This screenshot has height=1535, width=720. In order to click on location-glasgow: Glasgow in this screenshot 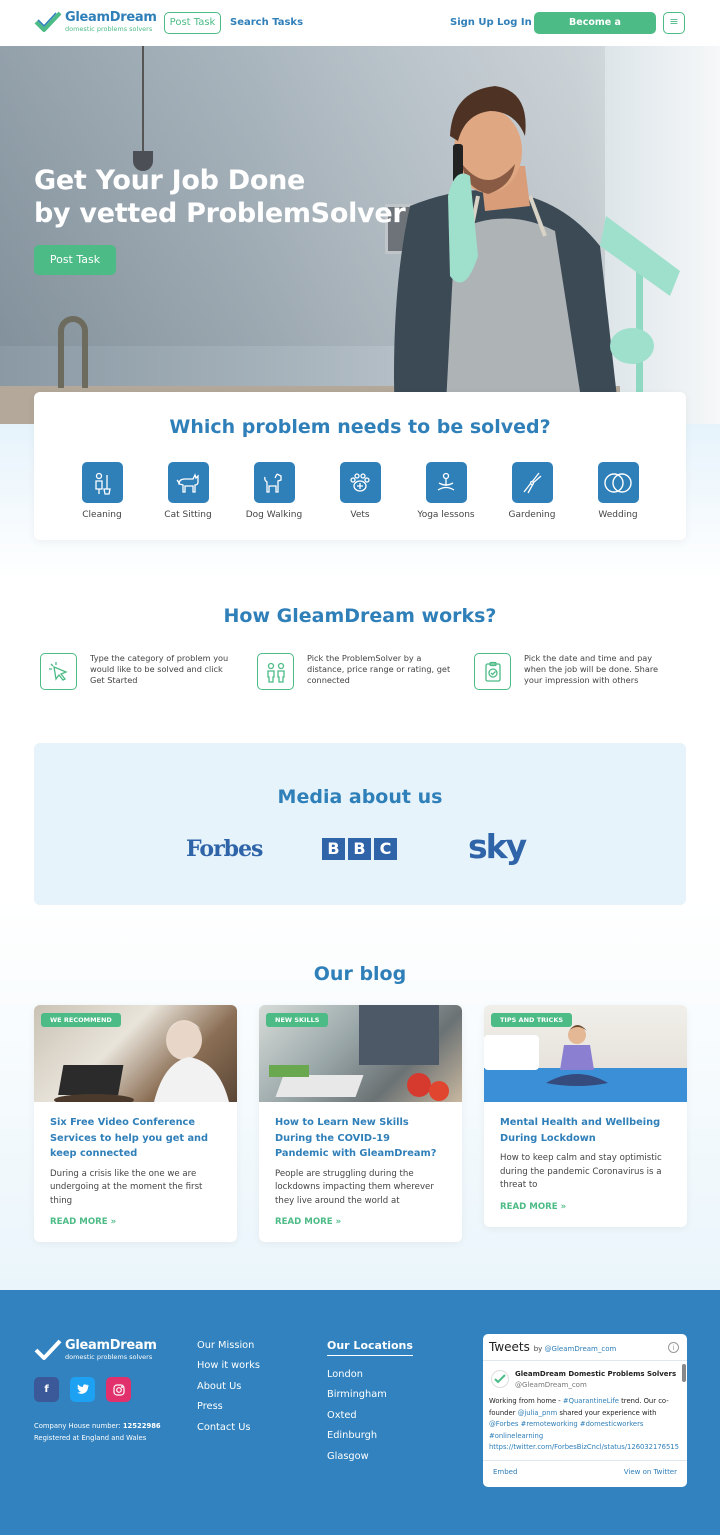, I will do `click(348, 1456)`.